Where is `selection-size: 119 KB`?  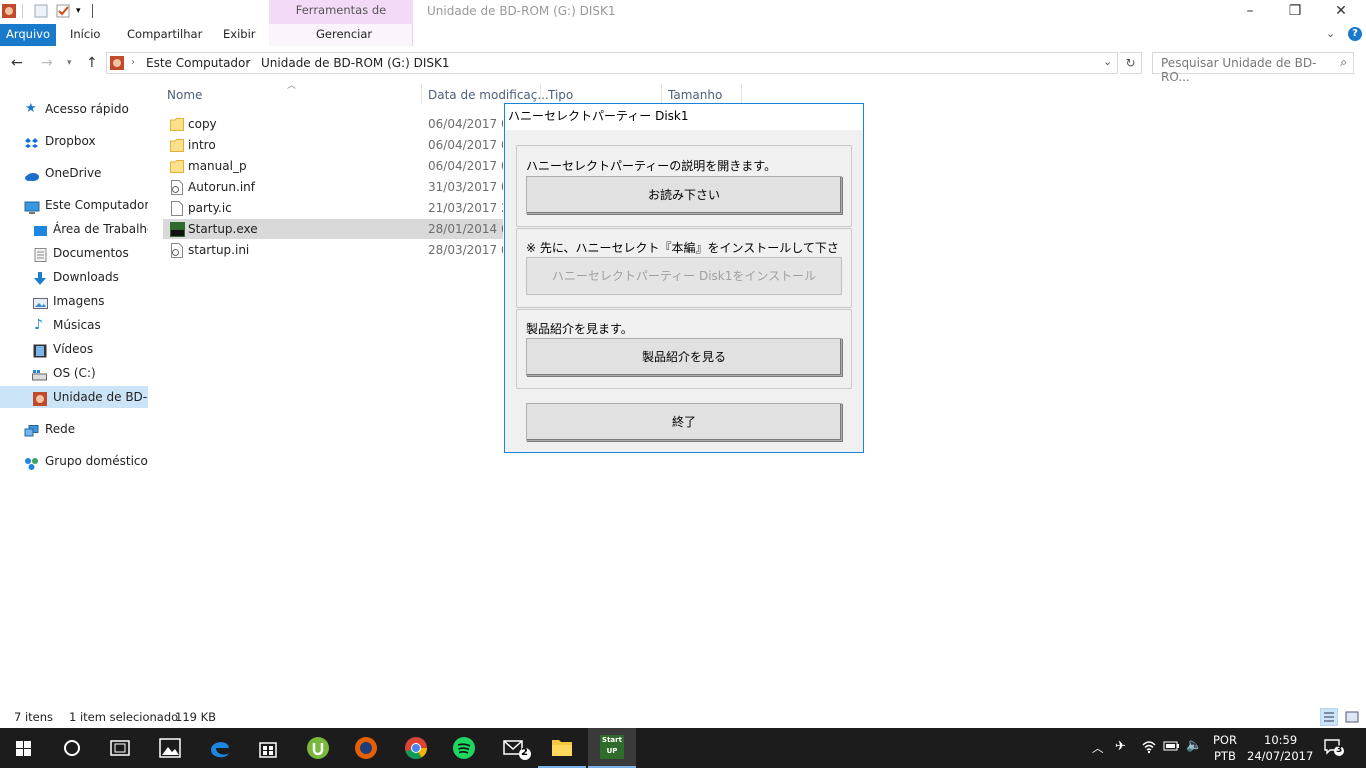
selection-size: 119 KB is located at coordinates (196, 717).